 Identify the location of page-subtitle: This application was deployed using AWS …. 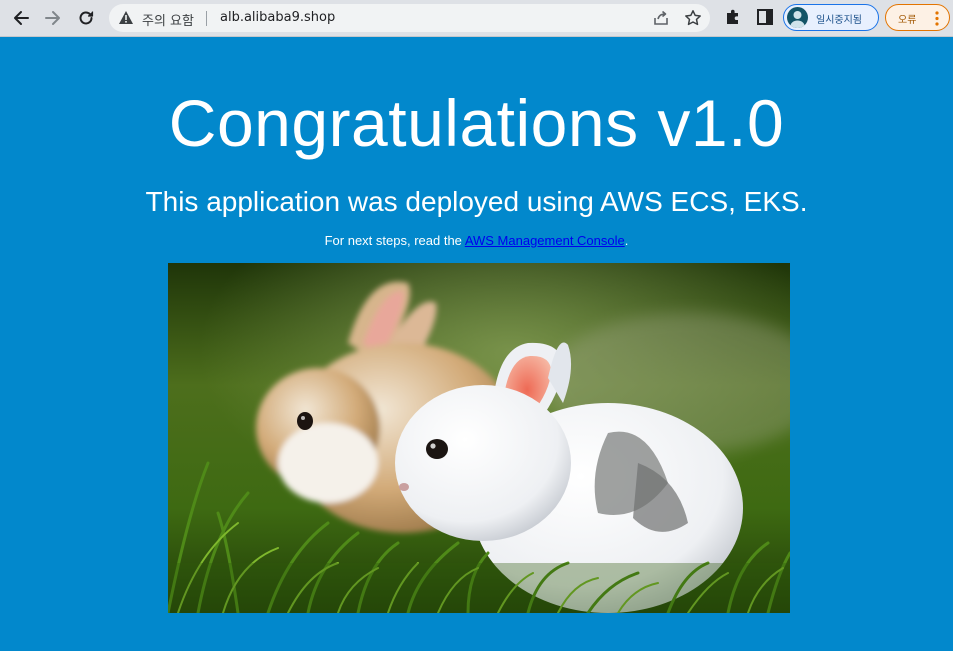
(476, 201).